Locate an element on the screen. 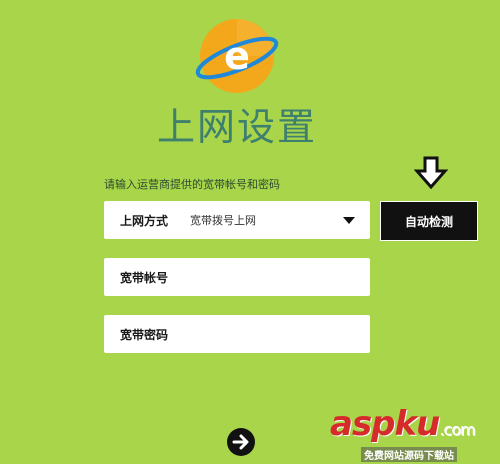  account-label: 宽带帐号 is located at coordinates (144, 277).